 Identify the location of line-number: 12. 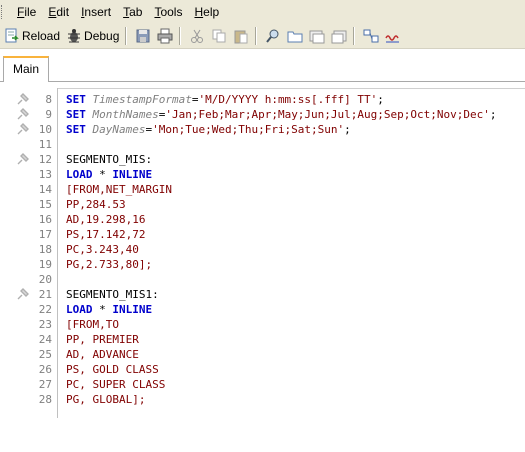
(45, 159).